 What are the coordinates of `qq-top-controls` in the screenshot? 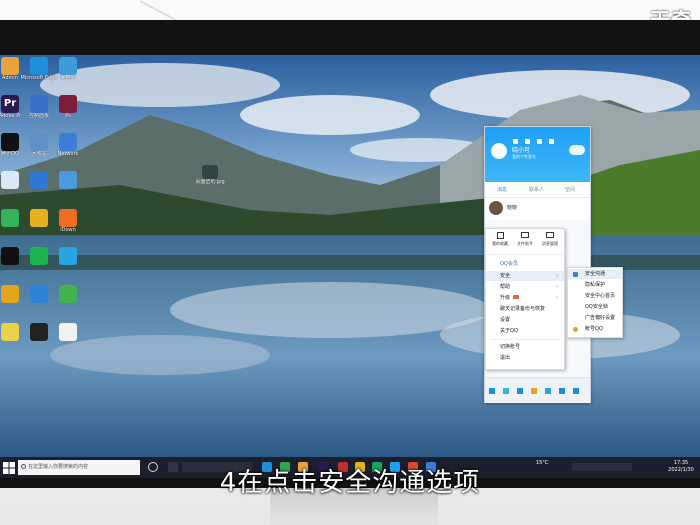 It's located at (543, 136).